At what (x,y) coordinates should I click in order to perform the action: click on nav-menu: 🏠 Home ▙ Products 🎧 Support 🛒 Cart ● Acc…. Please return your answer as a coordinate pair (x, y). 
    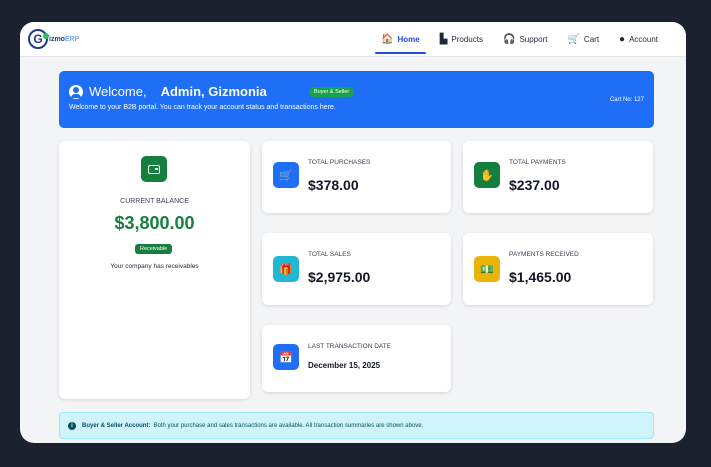
    Looking at the image, I should click on (519, 39).